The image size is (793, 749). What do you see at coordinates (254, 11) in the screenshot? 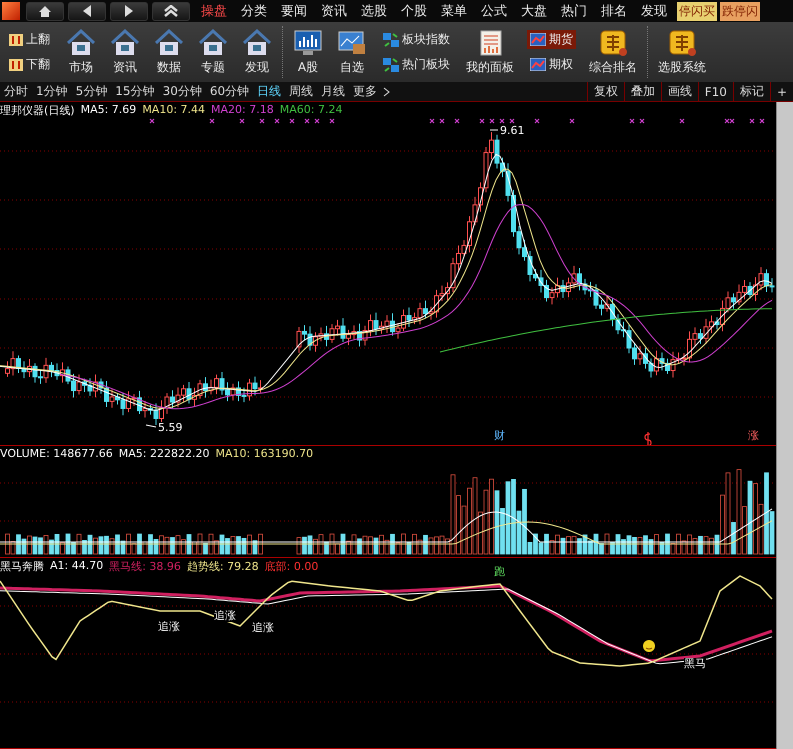
I see `menu-item: 分类` at bounding box center [254, 11].